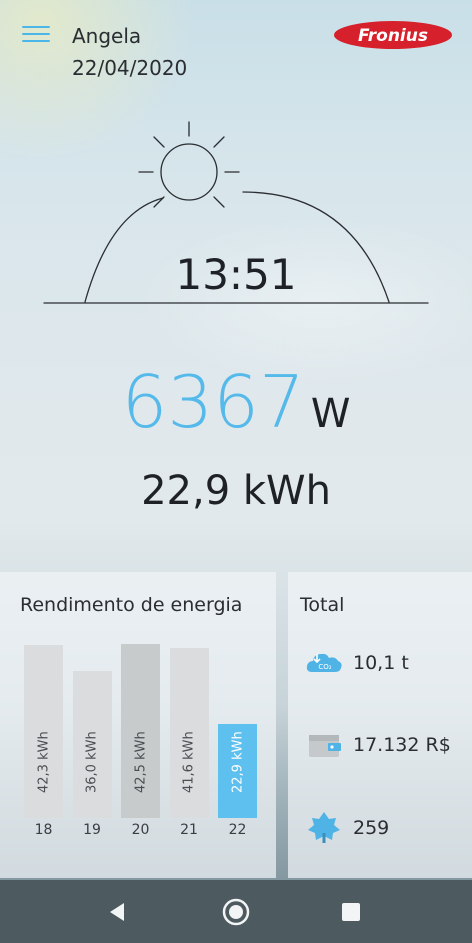 The width and height of the screenshot is (472, 943). I want to click on total-money-row: 17.132 R$, so click(388, 744).